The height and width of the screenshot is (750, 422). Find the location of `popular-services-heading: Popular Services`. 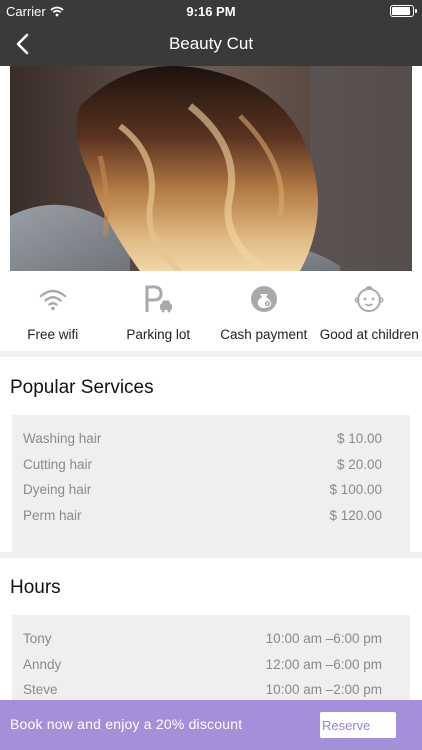

popular-services-heading: Popular Services is located at coordinates (82, 387).